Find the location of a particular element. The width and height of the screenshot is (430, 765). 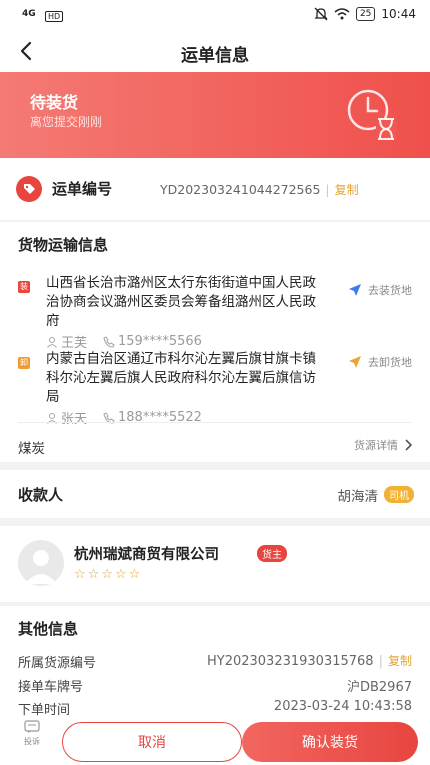

nav-bar: 运单信息 is located at coordinates (215, 51).